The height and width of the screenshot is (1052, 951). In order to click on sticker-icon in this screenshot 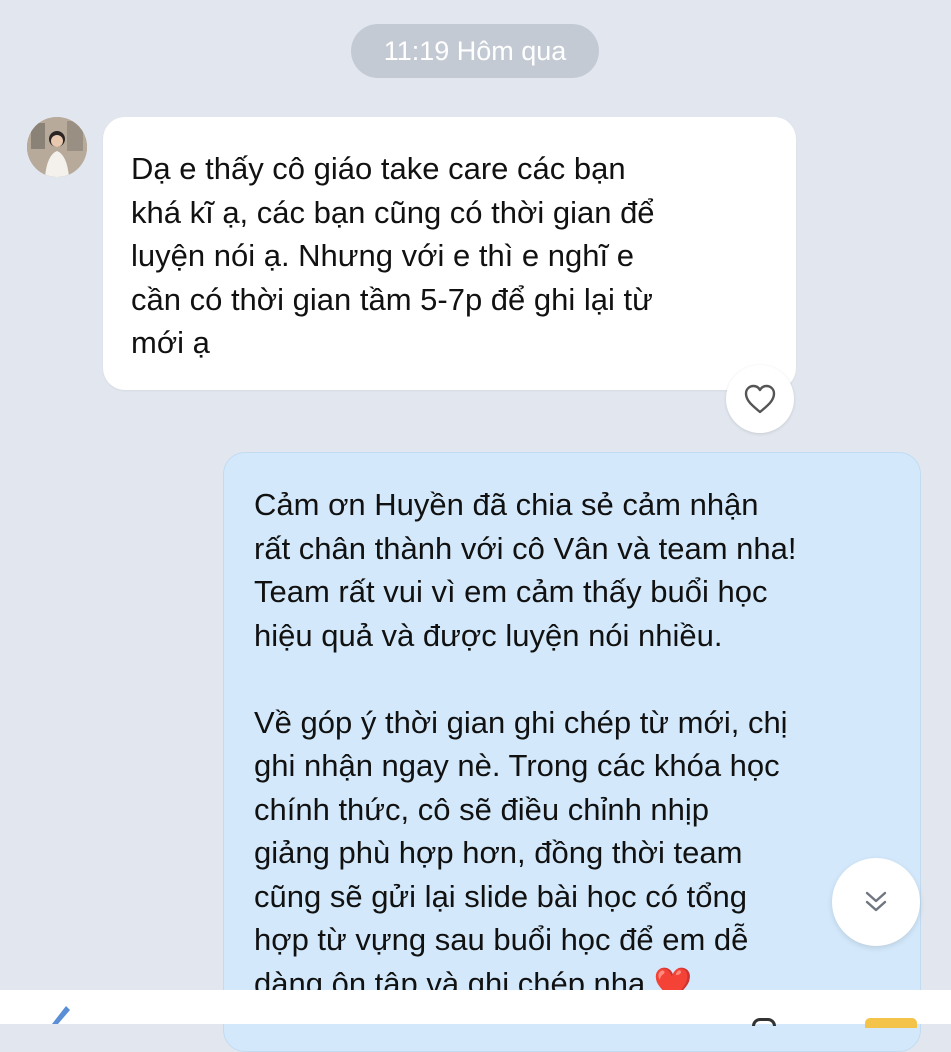, I will do `click(61, 1014)`.